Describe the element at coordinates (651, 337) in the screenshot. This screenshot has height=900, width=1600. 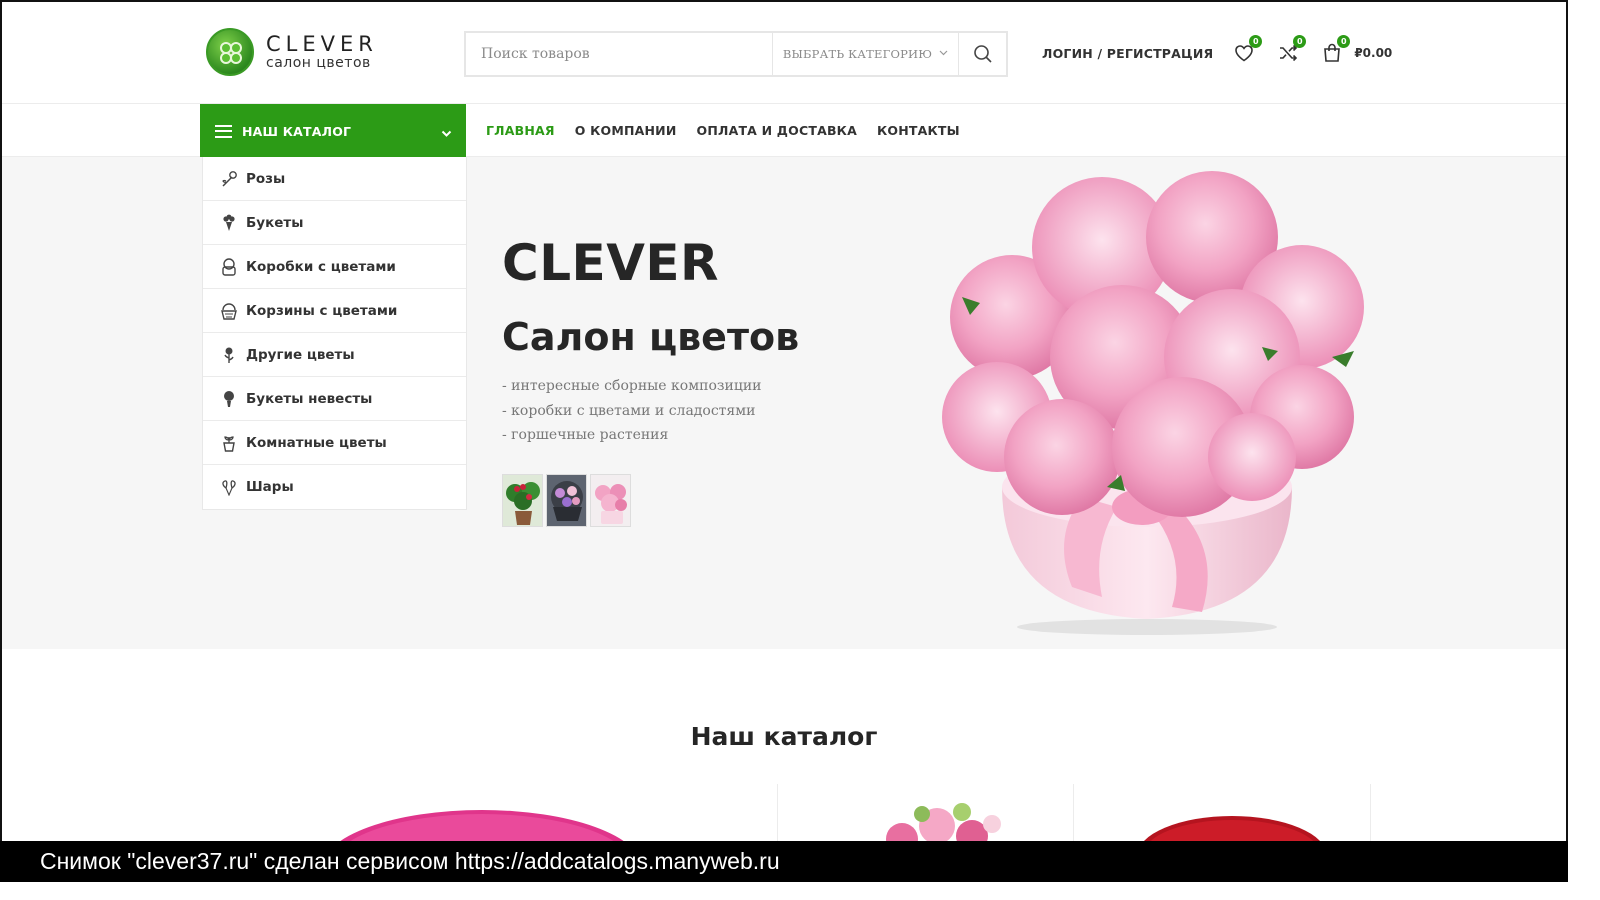
I see `hero-subtitle: Салон цветов` at that location.